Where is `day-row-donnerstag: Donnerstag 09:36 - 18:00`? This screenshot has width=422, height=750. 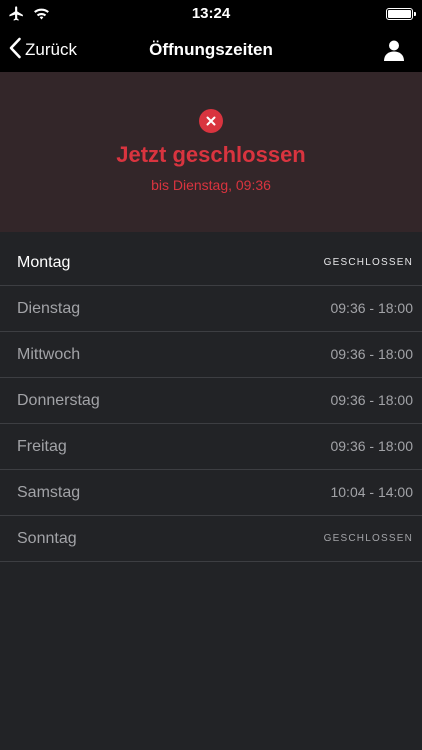
day-row-donnerstag: Donnerstag 09:36 - 18:00 is located at coordinates (211, 401).